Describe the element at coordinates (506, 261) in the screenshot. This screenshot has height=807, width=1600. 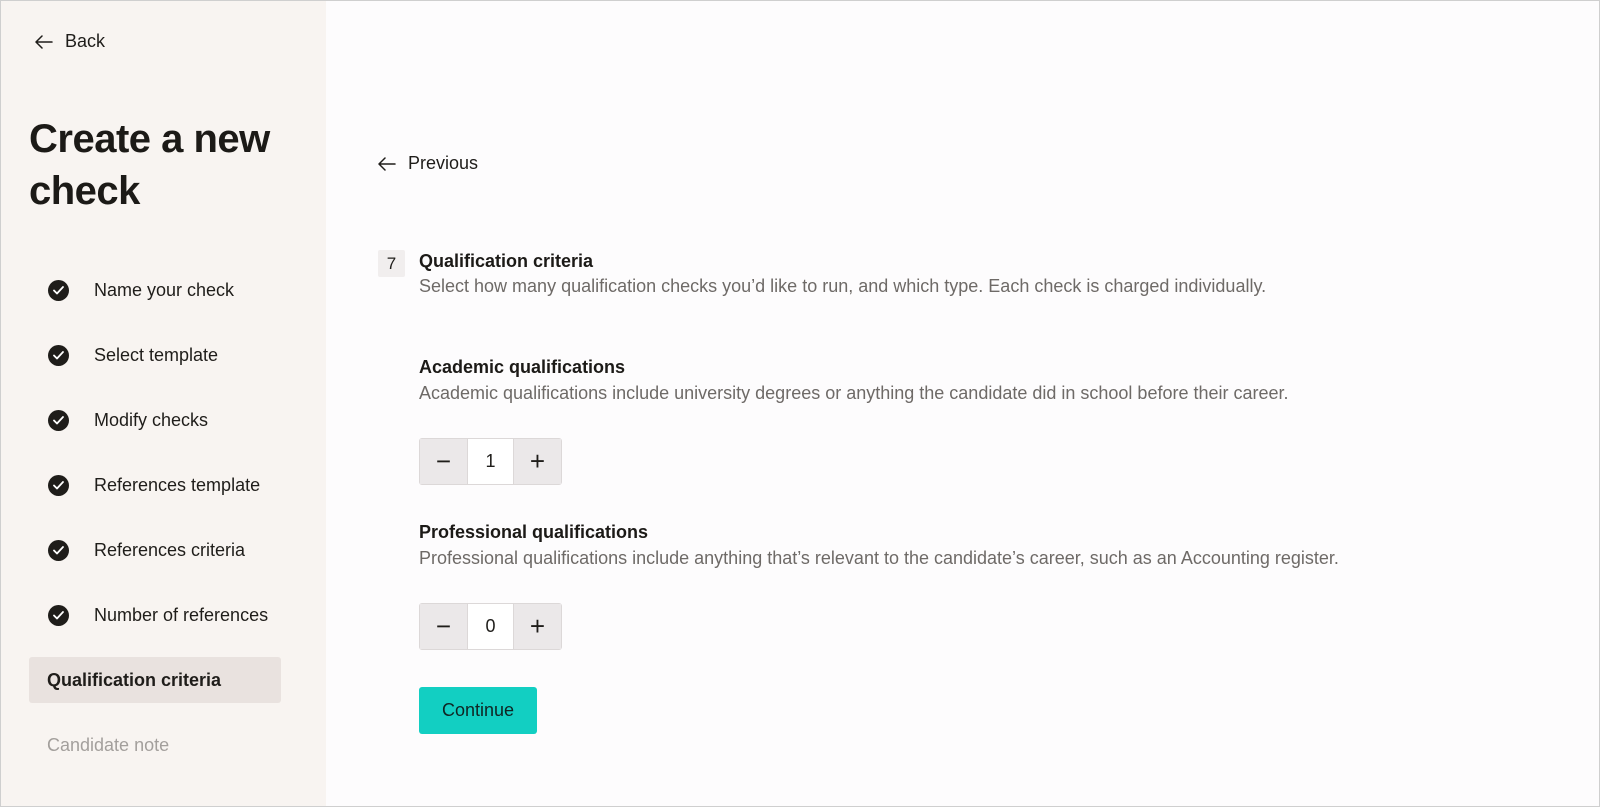
I see `section-title: Qualification criteria` at that location.